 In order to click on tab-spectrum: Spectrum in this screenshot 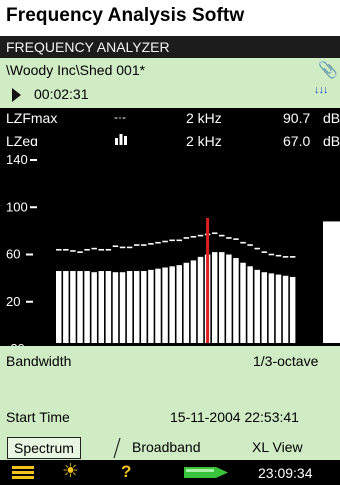, I will do `click(44, 448)`.